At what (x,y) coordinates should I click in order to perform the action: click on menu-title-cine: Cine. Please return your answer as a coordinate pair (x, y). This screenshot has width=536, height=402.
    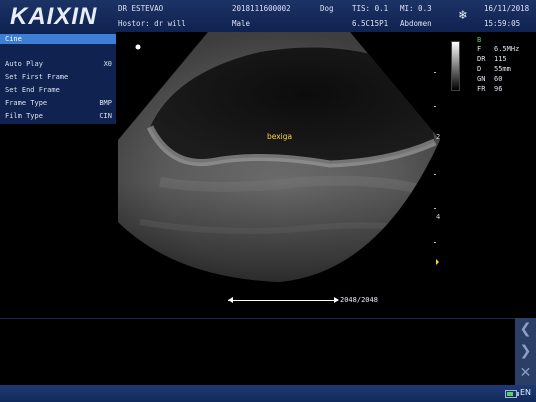
    Looking at the image, I should click on (58, 39).